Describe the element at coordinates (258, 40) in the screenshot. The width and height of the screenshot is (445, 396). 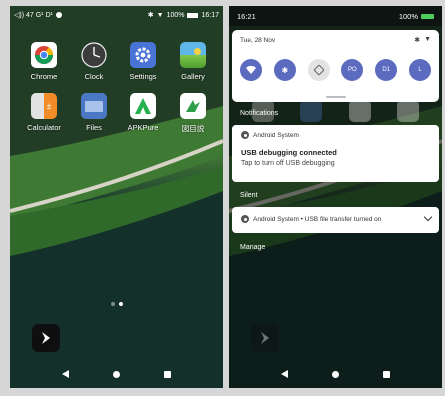
I see `date-label: Tue, 28 Nov` at that location.